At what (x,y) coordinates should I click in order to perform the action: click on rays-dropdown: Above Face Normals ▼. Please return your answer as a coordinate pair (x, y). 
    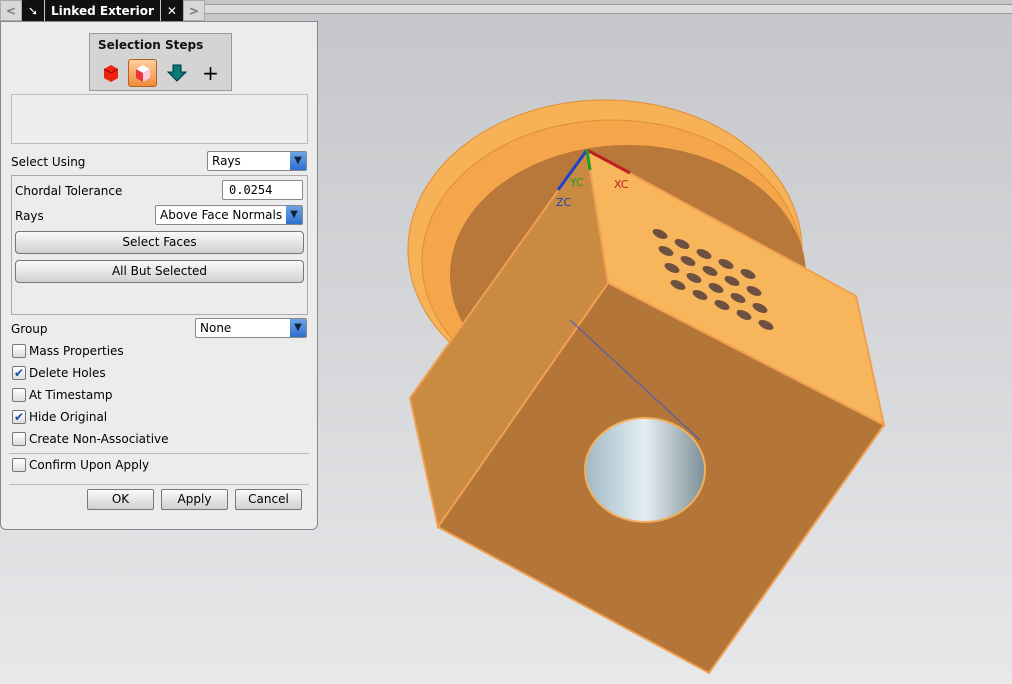
    Looking at the image, I should click on (229, 215).